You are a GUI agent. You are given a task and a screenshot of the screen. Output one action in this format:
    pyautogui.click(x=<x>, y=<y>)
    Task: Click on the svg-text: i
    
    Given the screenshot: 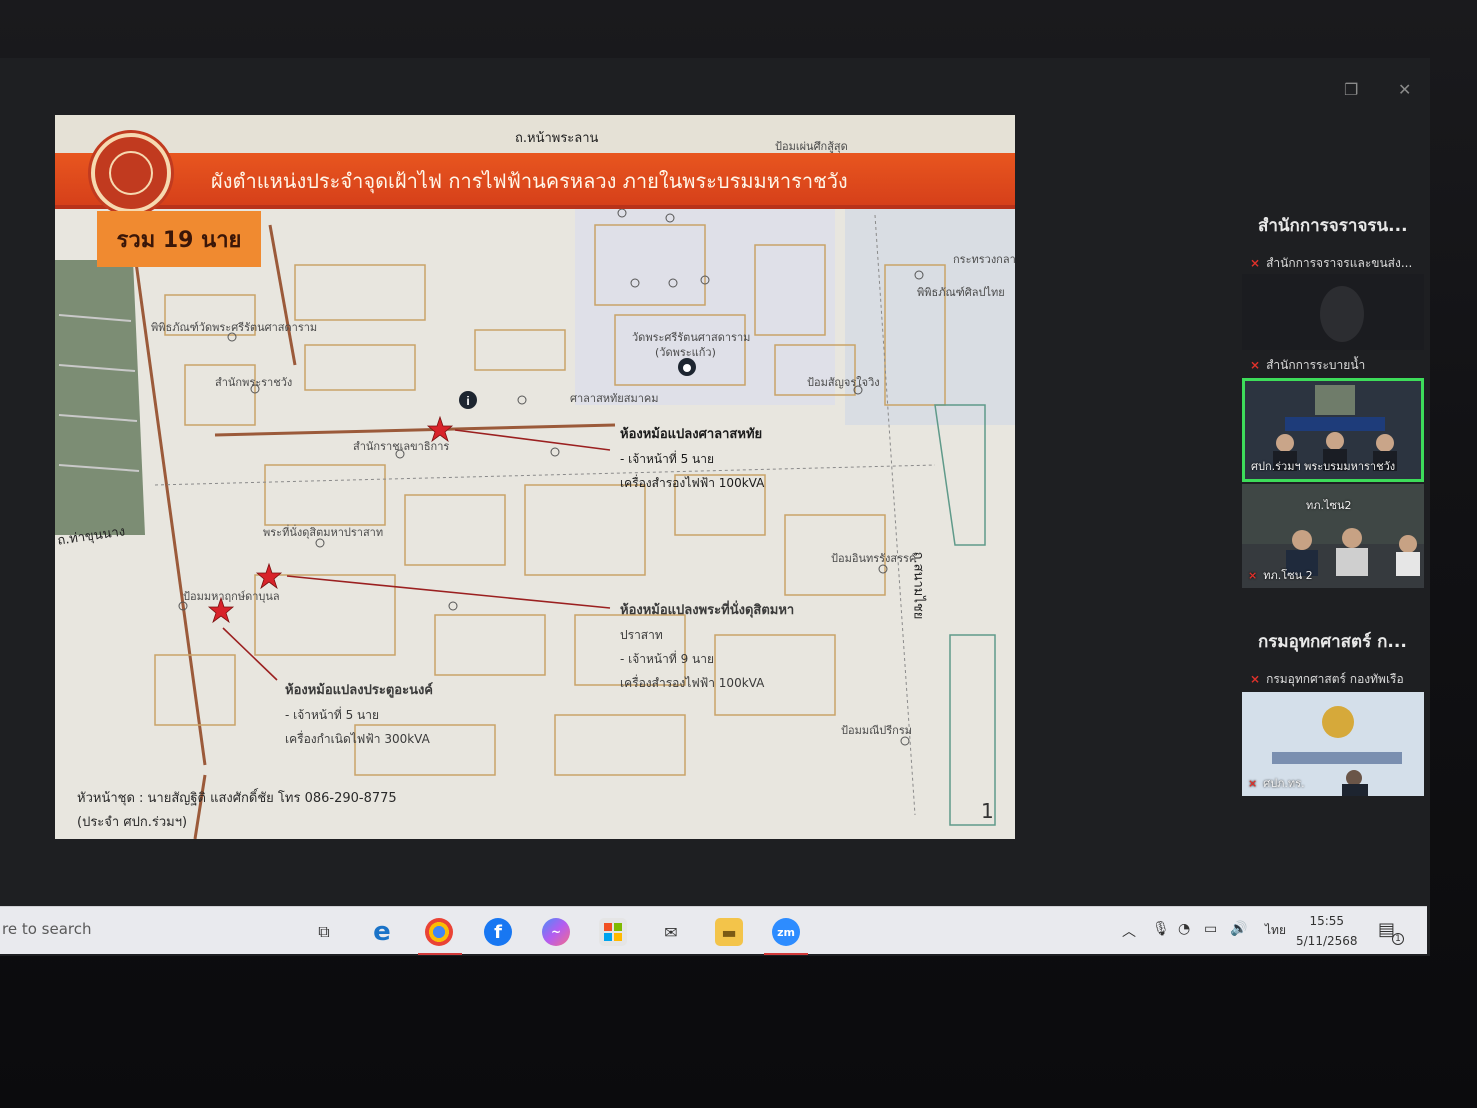 What is the action you would take?
    pyautogui.click(x=467, y=401)
    